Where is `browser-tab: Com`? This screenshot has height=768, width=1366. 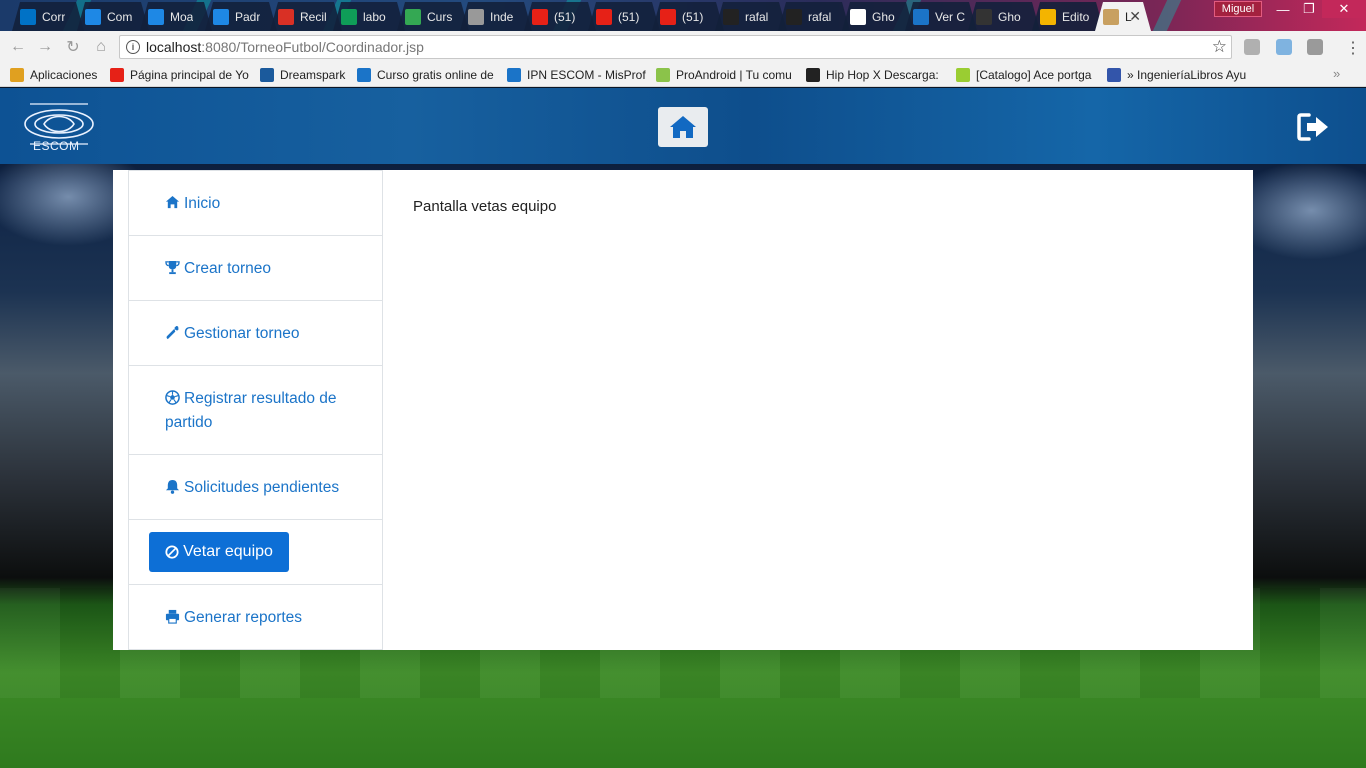 browser-tab: Com is located at coordinates (113, 16).